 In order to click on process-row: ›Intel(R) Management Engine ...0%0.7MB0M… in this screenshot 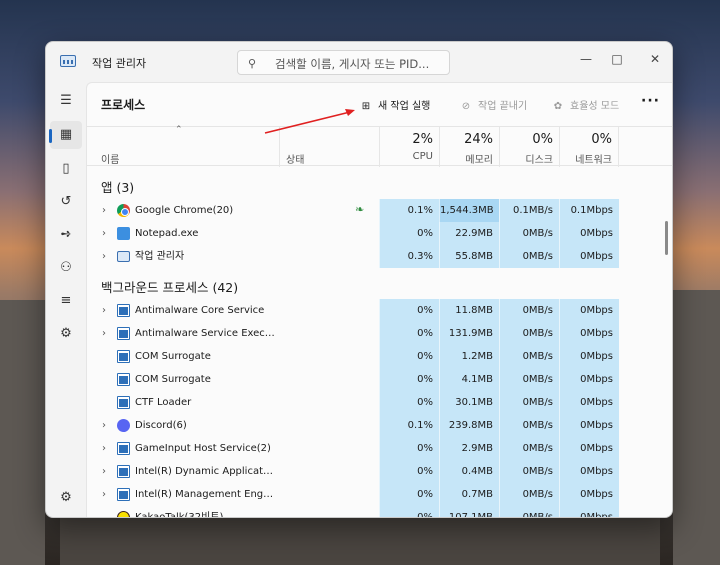, I will do `click(379, 494)`.